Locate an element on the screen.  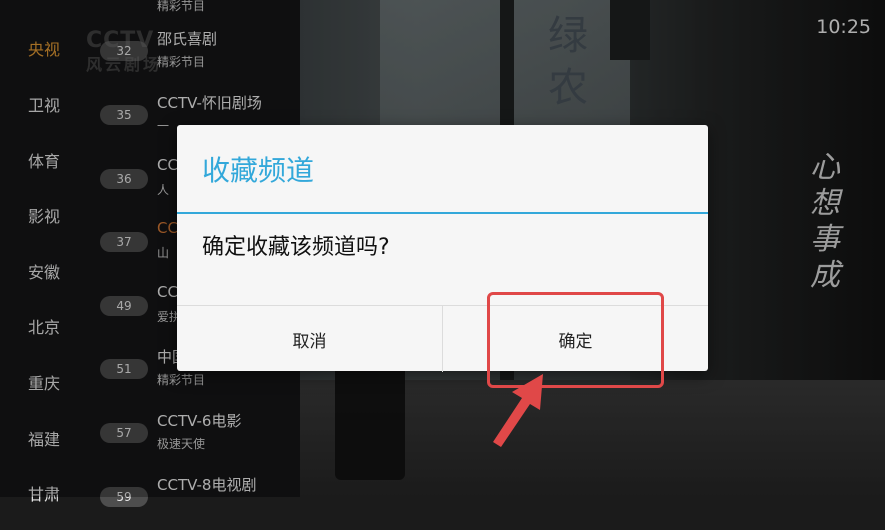
cancel-button: 取消 is located at coordinates (310, 339).